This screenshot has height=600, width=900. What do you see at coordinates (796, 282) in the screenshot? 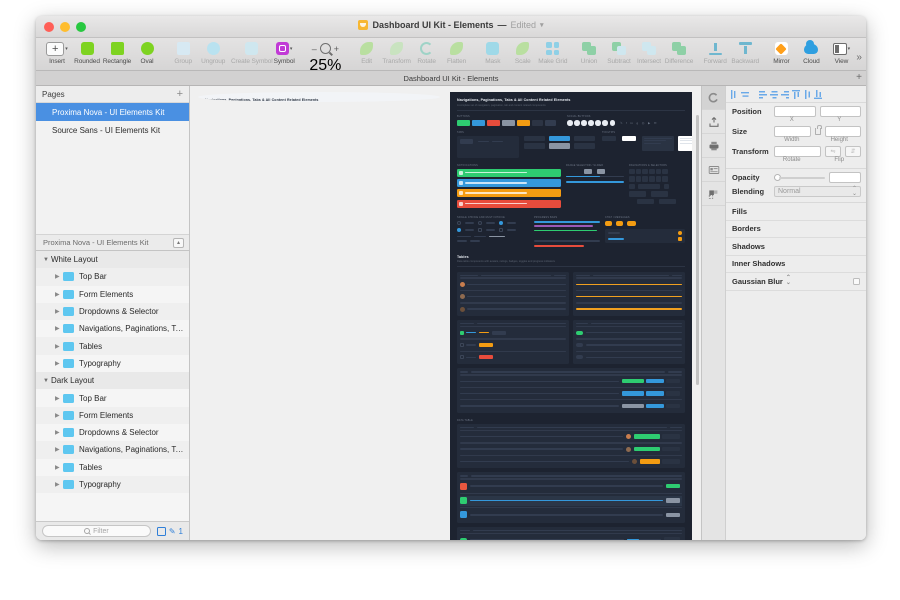
I see `inspector-section-gaussian-blur: Gaussian Blur ⌃ ⌄` at bounding box center [796, 282].